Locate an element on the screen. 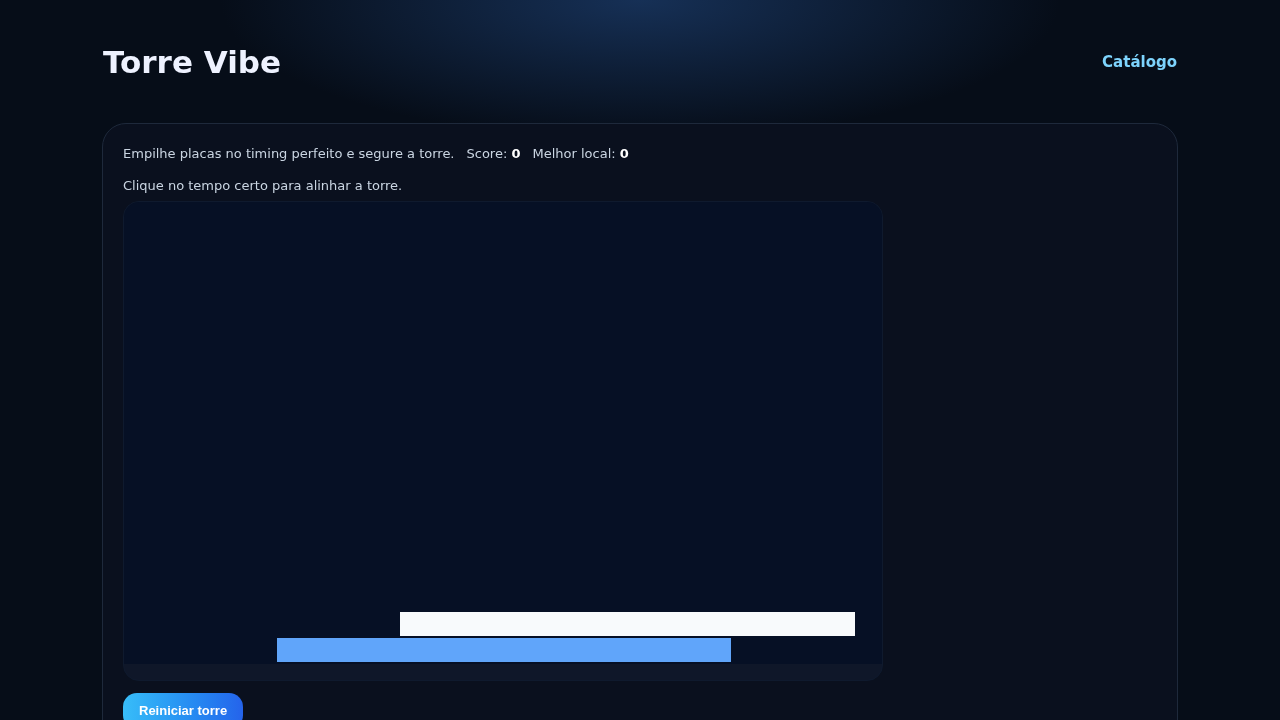 Image resolution: width=1280 pixels, height=720 pixels. hint-text: Clique no tempo certo para alinhar a torre. is located at coordinates (263, 185).